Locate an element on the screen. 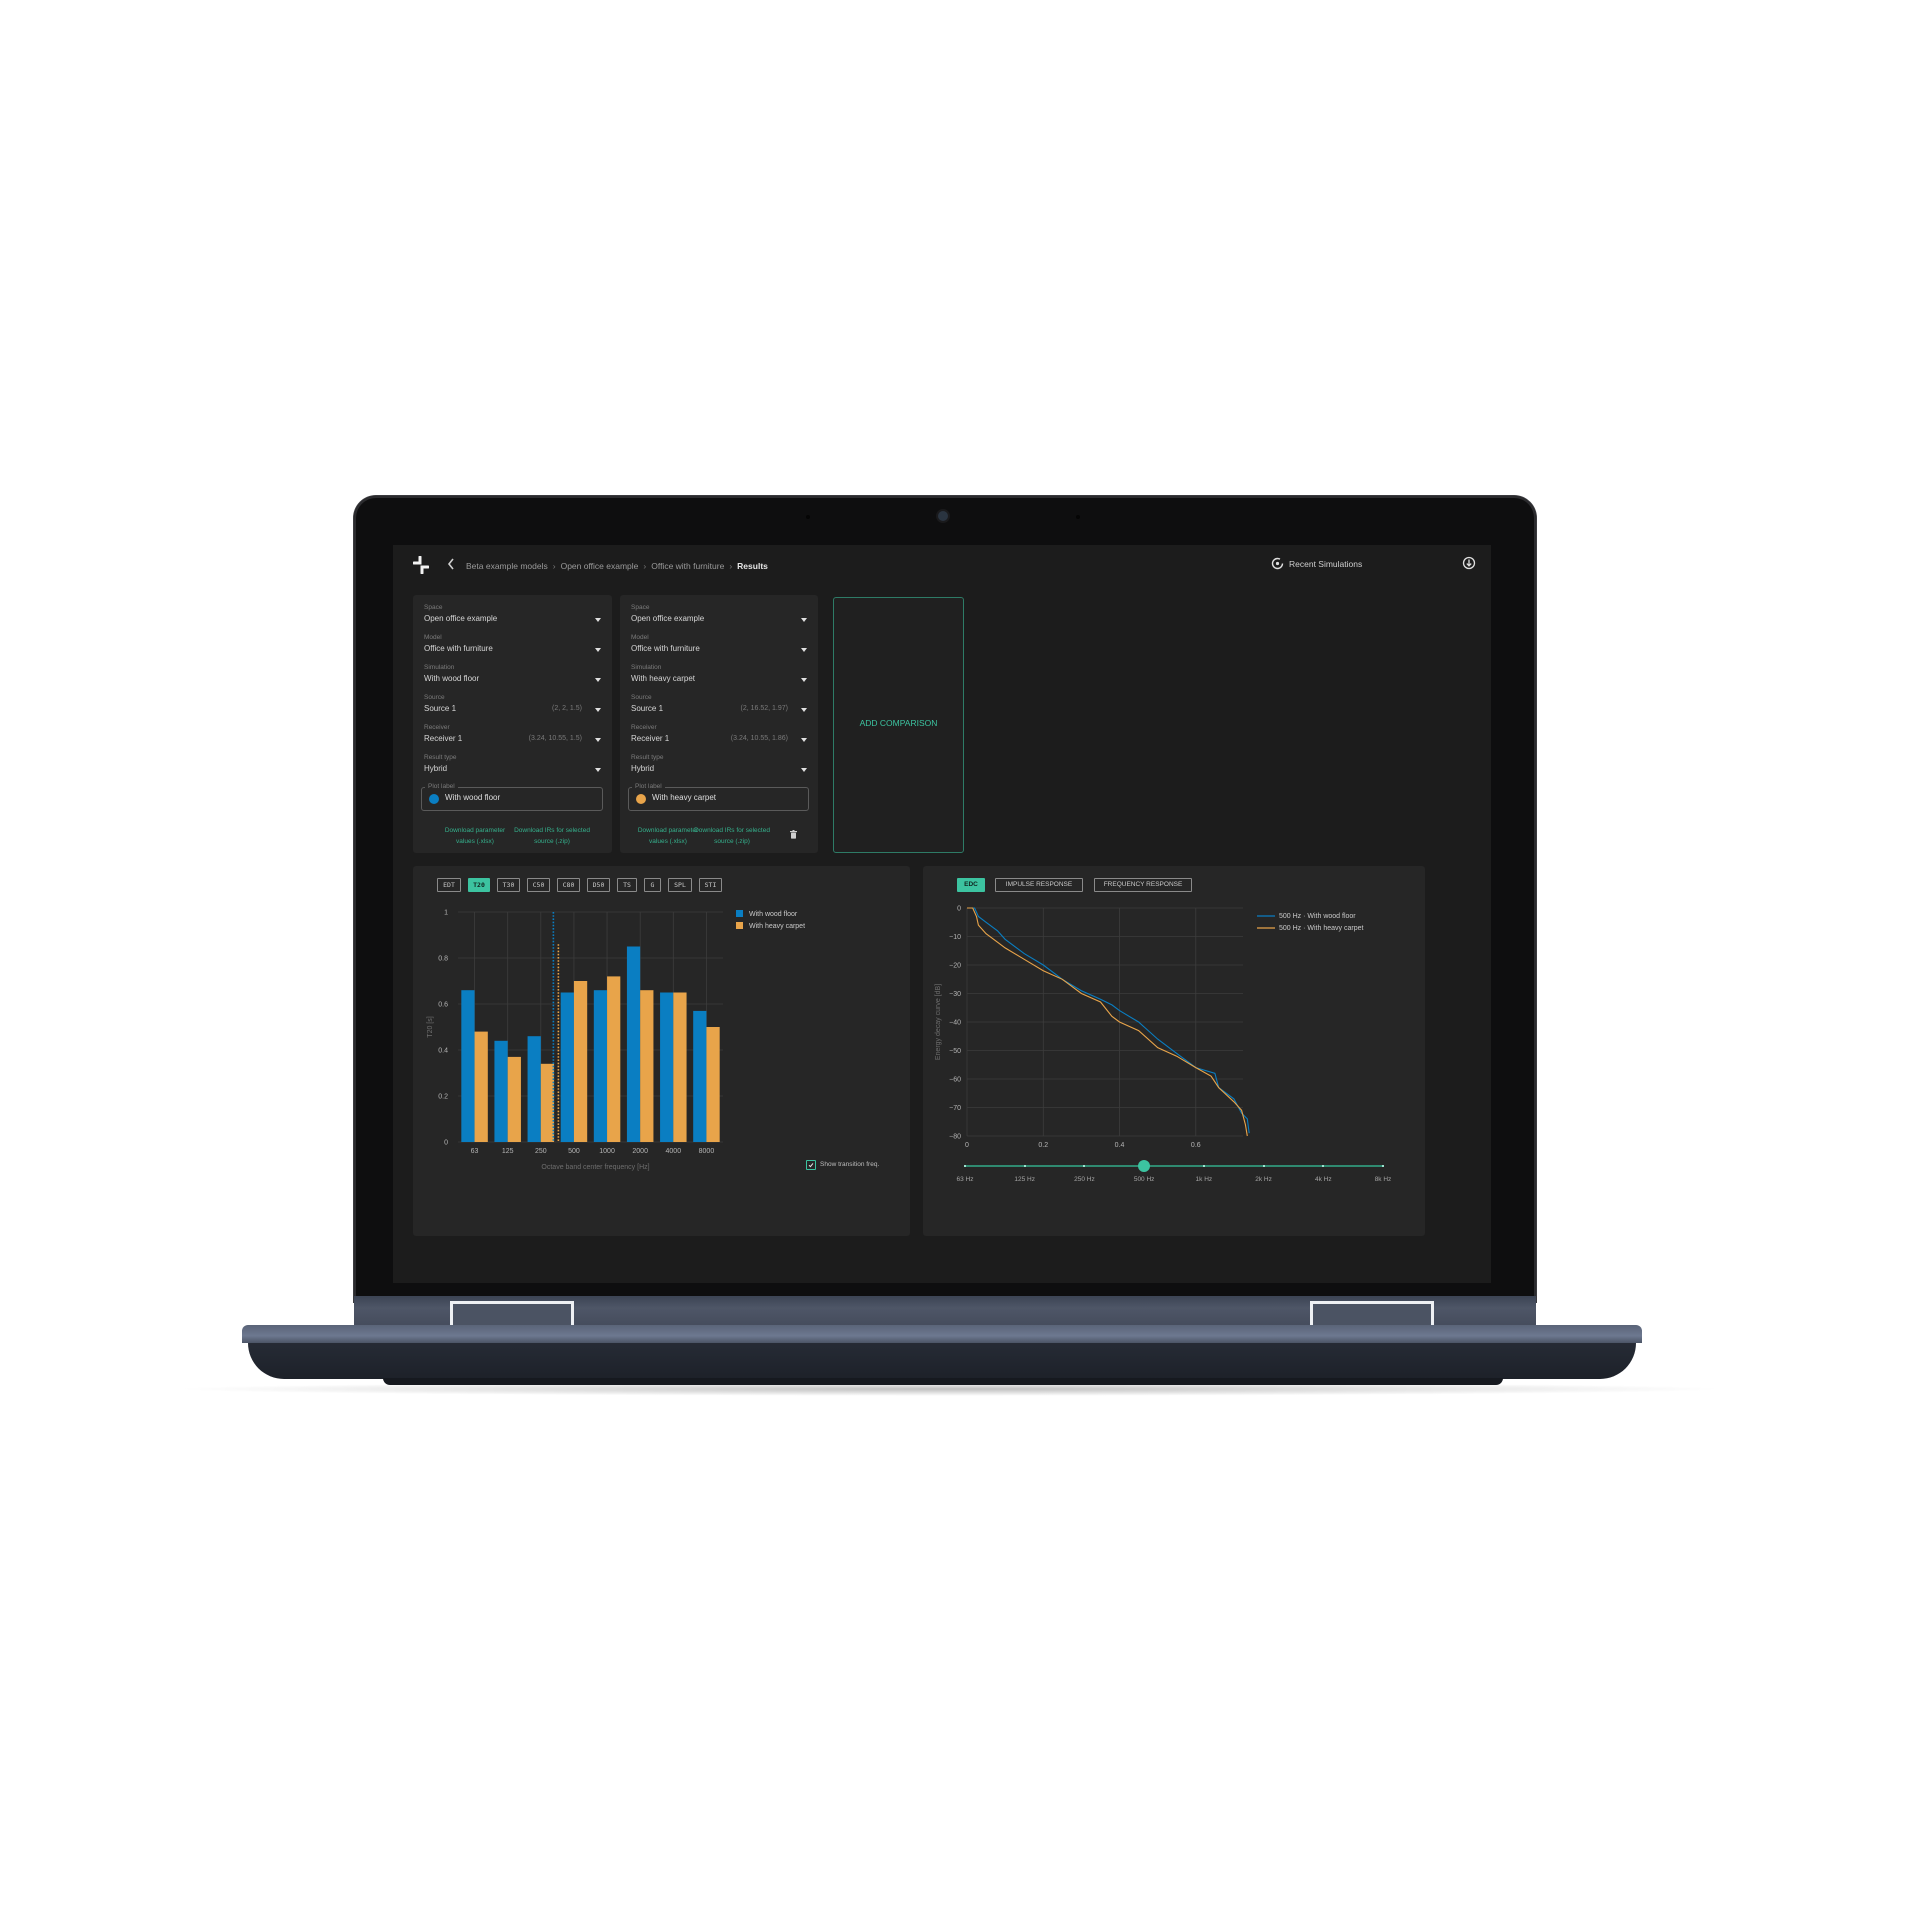 The width and height of the screenshot is (1906, 1906). laptop-foot is located at coordinates (943, 1381).